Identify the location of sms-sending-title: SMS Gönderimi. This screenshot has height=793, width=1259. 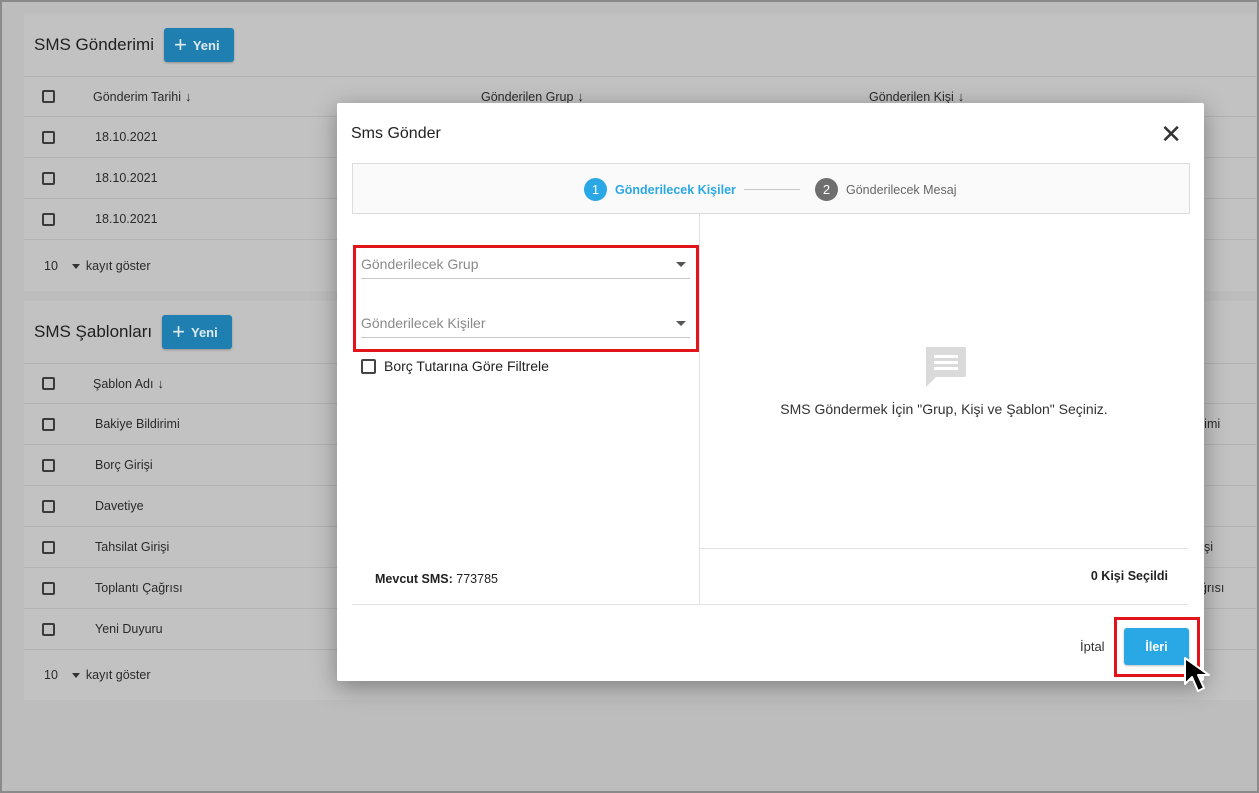
(94, 44).